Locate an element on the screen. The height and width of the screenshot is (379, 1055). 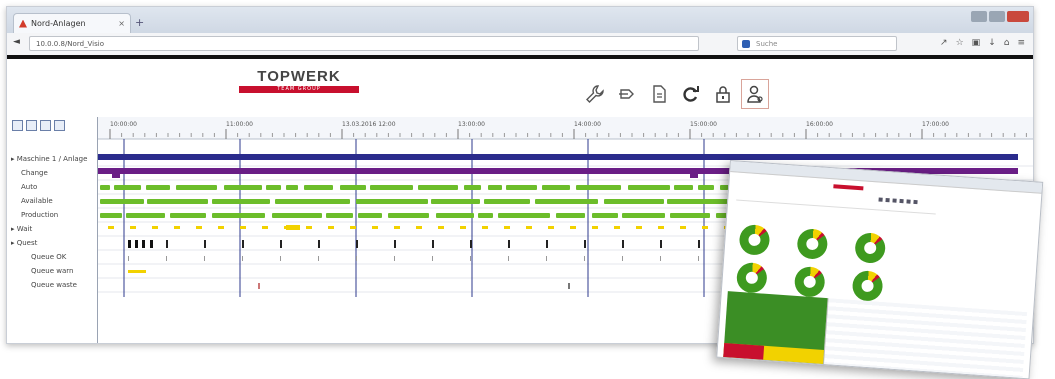
download-icon: ↓ is located at coordinates (992, 43).